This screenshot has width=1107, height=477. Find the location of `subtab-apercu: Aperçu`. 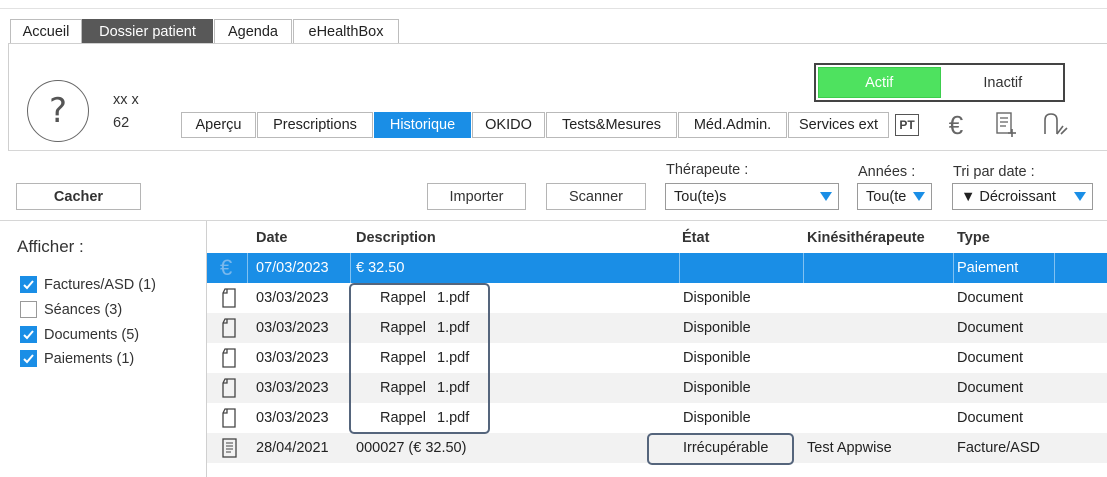

subtab-apercu: Aperçu is located at coordinates (218, 125).